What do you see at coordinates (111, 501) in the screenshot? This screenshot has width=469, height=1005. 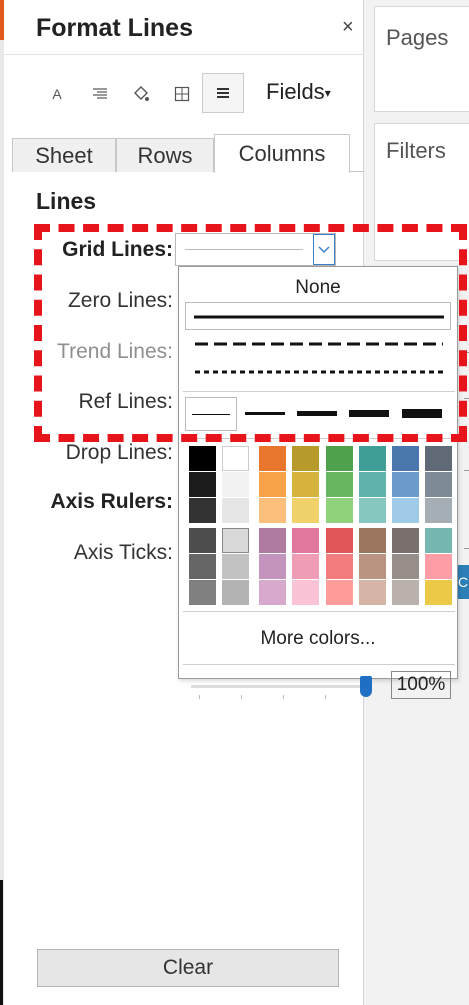 I see `axis-rulers-label: Axis Rulers:` at bounding box center [111, 501].